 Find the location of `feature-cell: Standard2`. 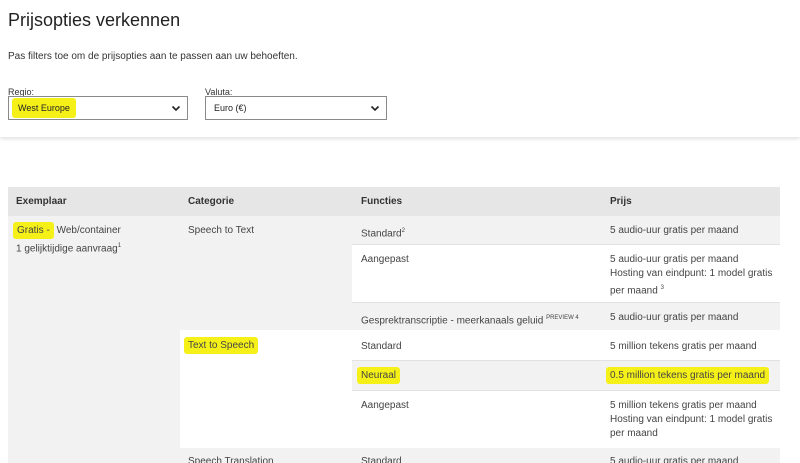

feature-cell: Standard2 is located at coordinates (383, 232).